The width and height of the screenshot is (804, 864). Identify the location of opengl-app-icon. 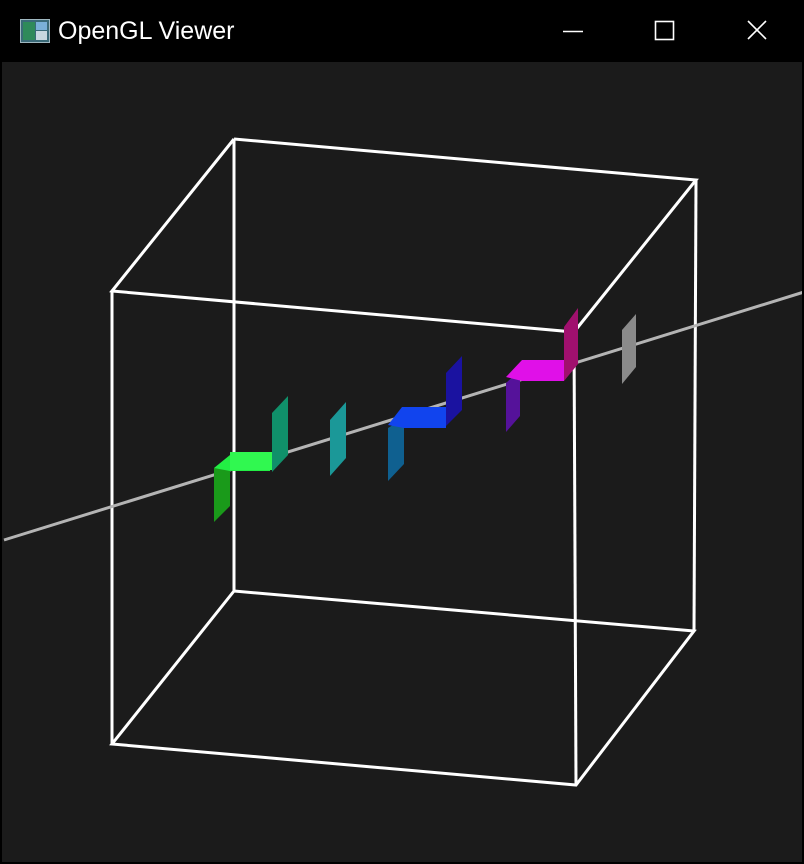
(35, 31).